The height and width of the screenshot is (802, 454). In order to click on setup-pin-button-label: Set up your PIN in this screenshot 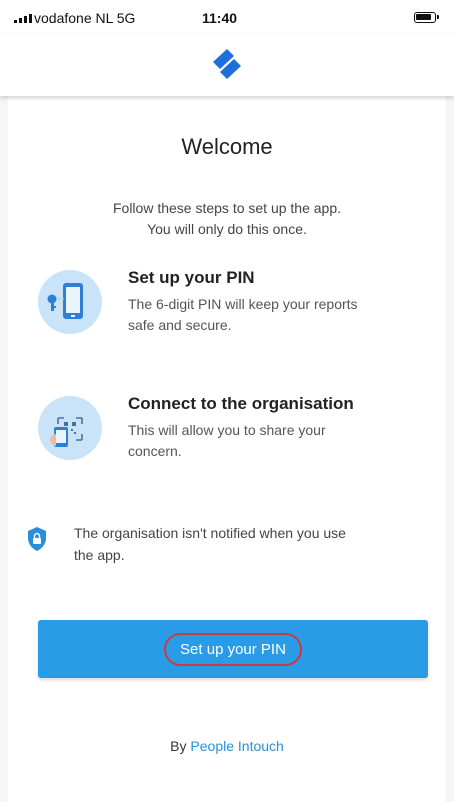, I will do `click(233, 649)`.